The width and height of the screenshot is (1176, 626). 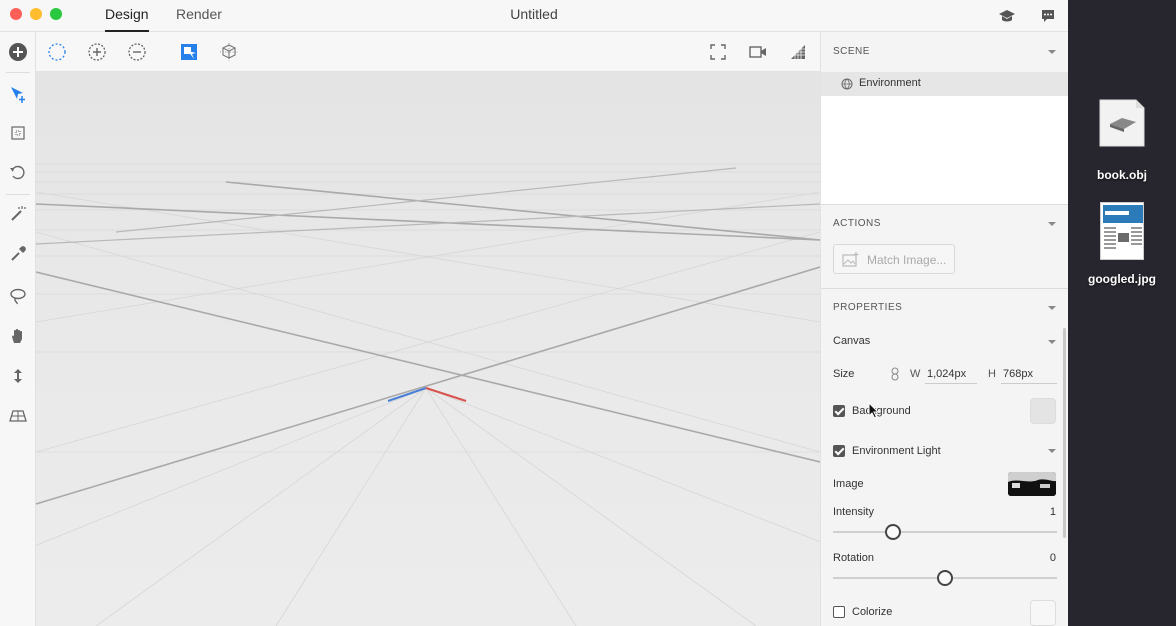 I want to click on image-label: Image, so click(x=848, y=484).